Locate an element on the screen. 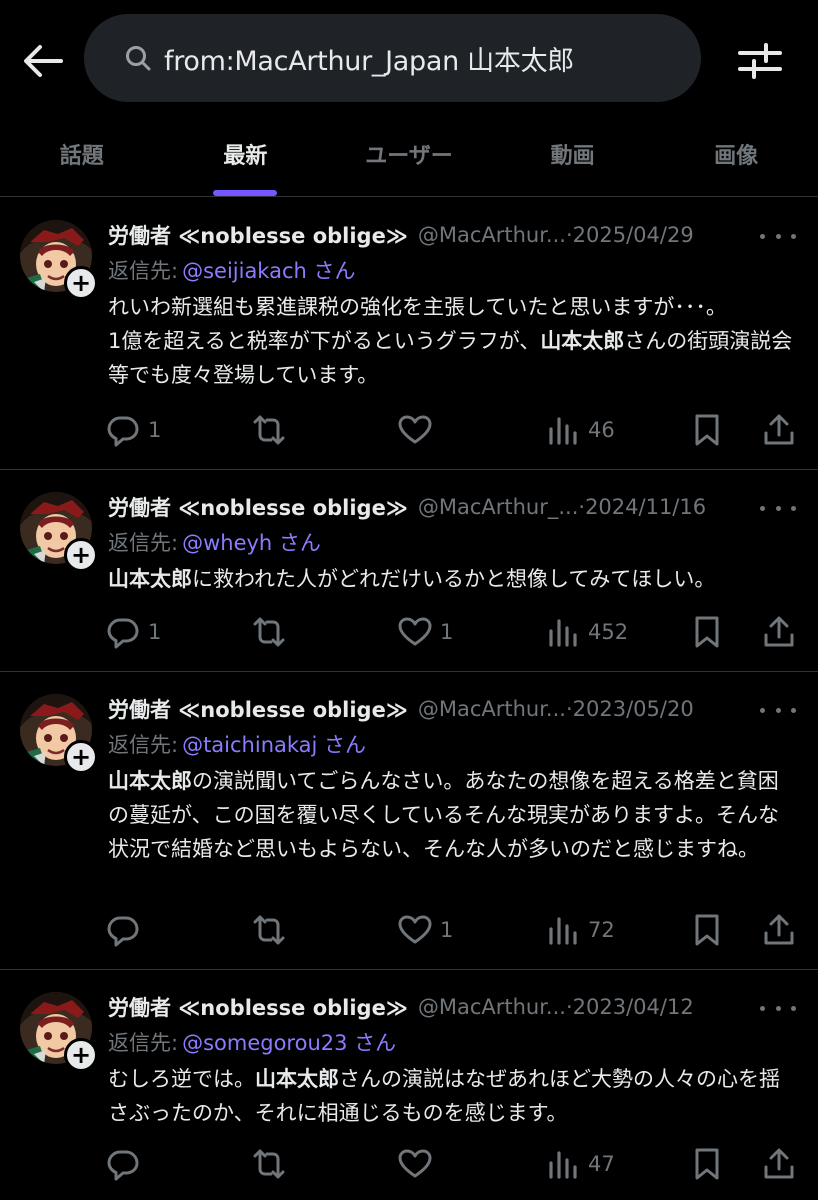 The height and width of the screenshot is (1200, 818). views-button: 47 is located at coordinates (580, 1164).